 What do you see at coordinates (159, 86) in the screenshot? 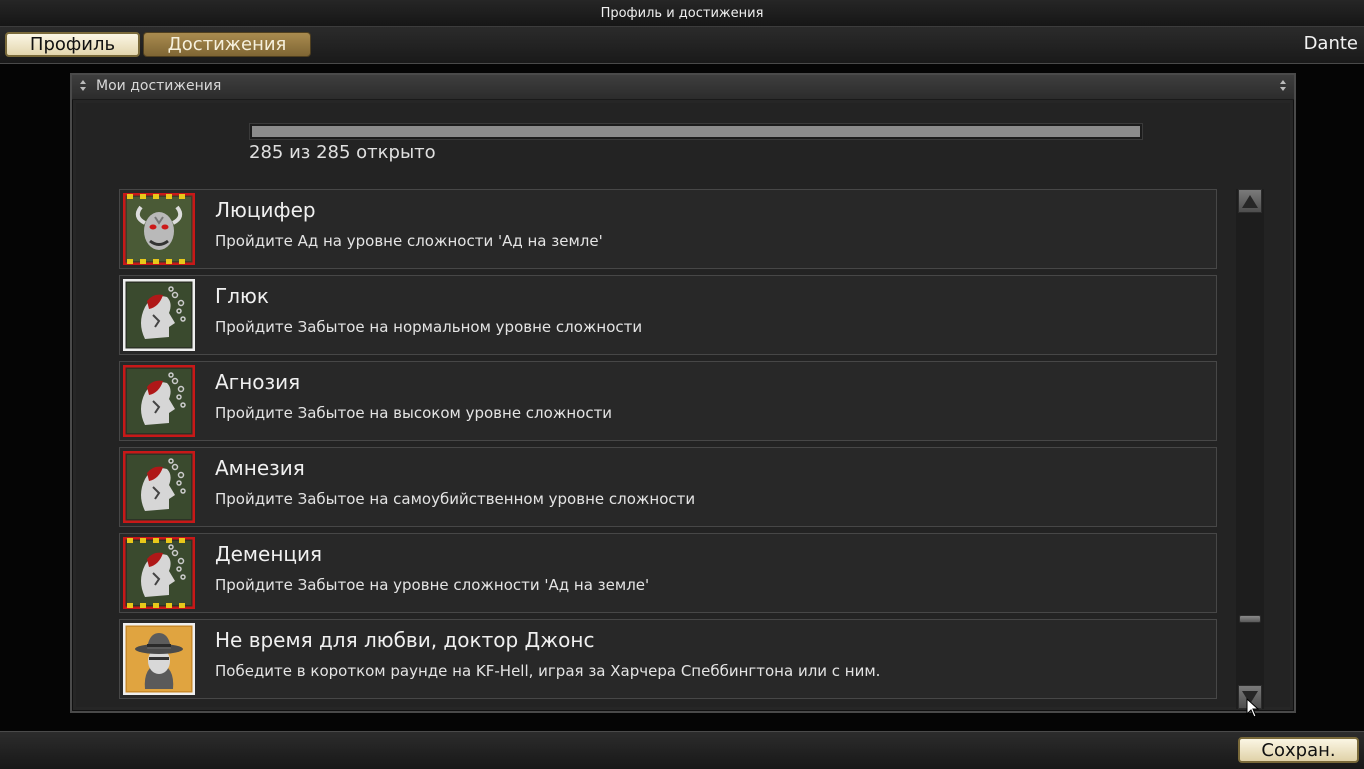
I see `panel-title: Мои достижения` at bounding box center [159, 86].